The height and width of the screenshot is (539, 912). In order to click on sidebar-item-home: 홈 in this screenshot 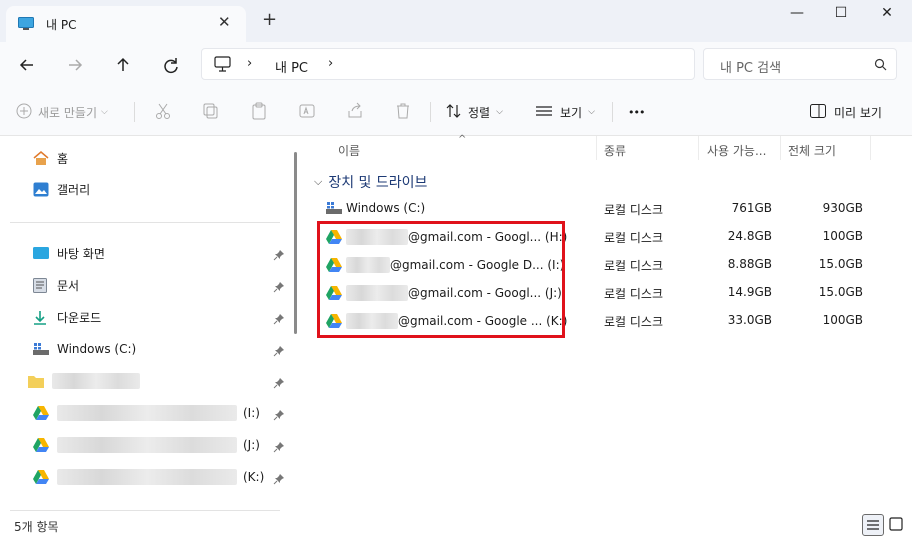, I will do `click(50, 158)`.